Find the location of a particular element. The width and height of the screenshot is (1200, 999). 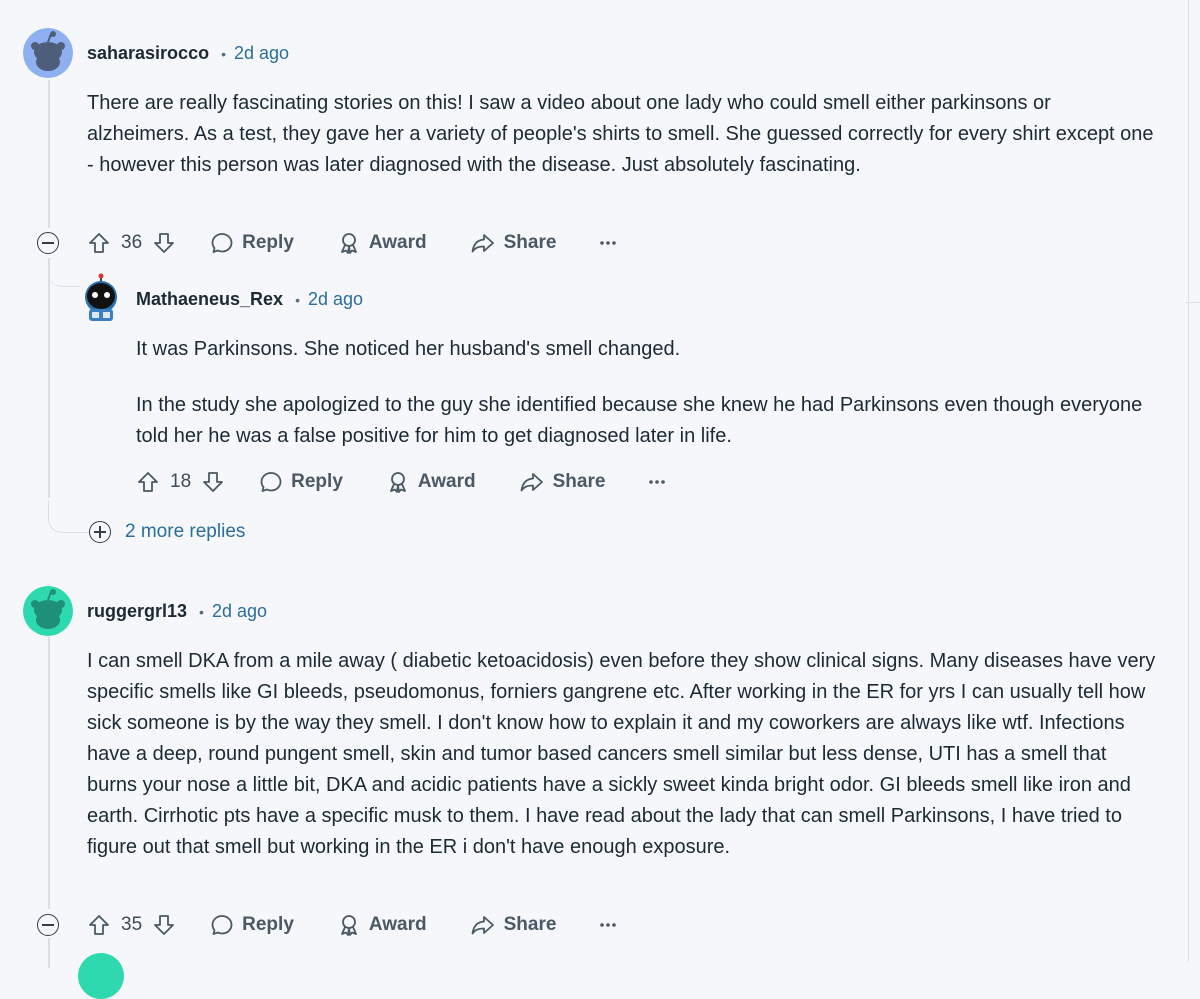

vote-count: 36 is located at coordinates (132, 242).